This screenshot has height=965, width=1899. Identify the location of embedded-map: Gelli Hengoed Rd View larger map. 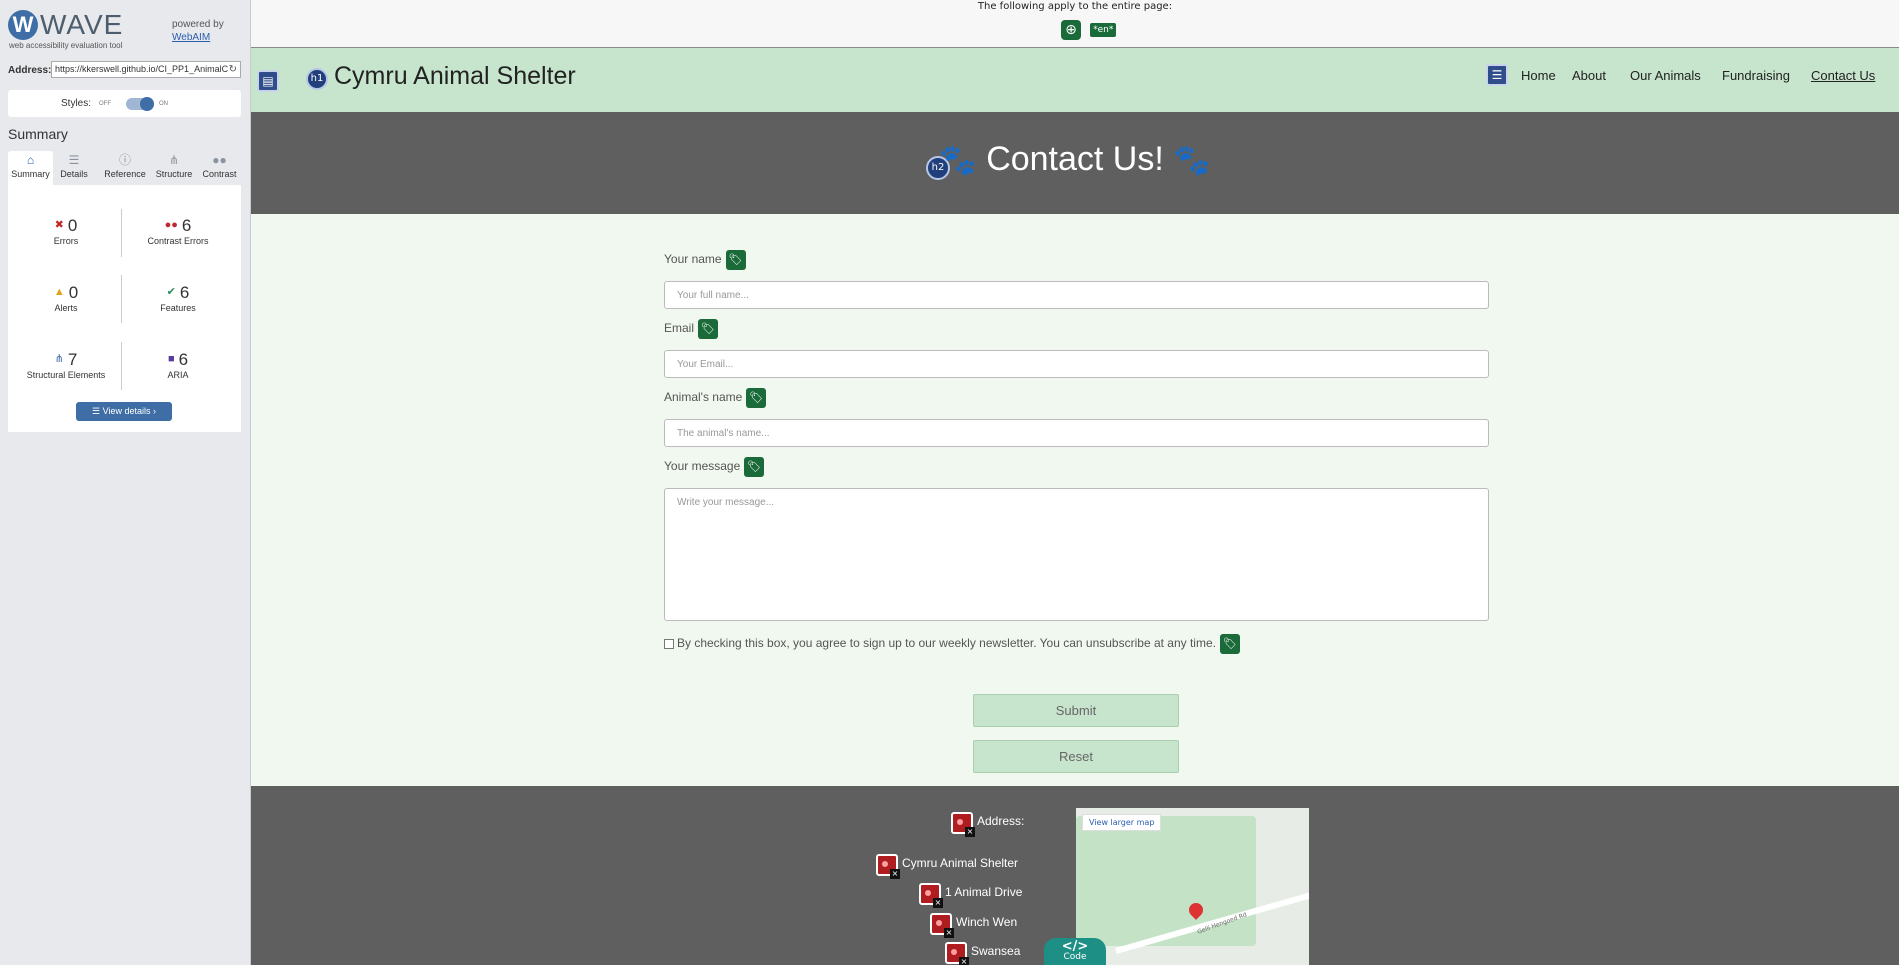
(1192, 886).